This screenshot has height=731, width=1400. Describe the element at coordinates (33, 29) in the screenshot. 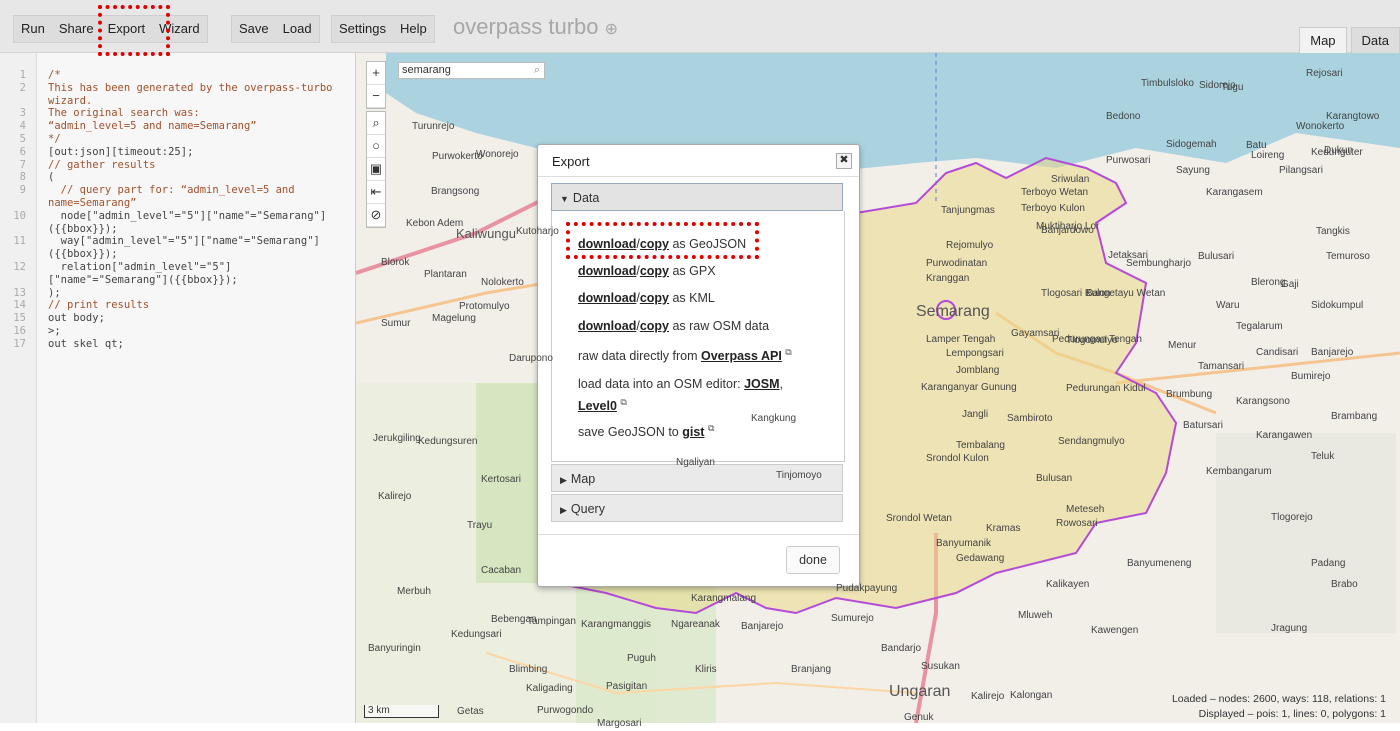

I see `run-button: Run` at that location.